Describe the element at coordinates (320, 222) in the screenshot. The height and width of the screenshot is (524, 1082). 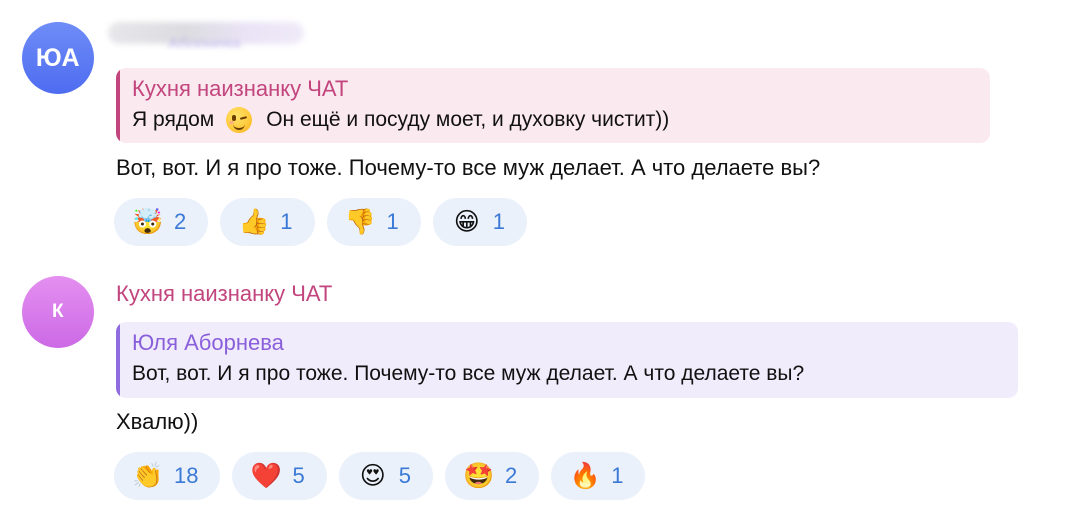
I see `reactions-bar: 🤯 2 👍 1 👎 1 😁 1` at that location.